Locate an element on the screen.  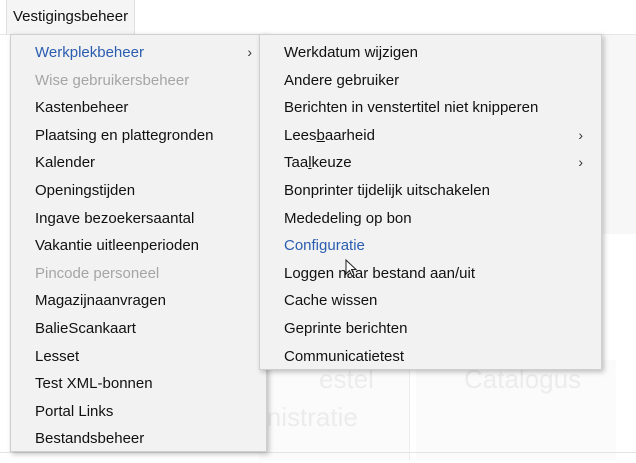
menu-item-magazijnaanvragen: Magazijnaanvragen is located at coordinates (138, 301).